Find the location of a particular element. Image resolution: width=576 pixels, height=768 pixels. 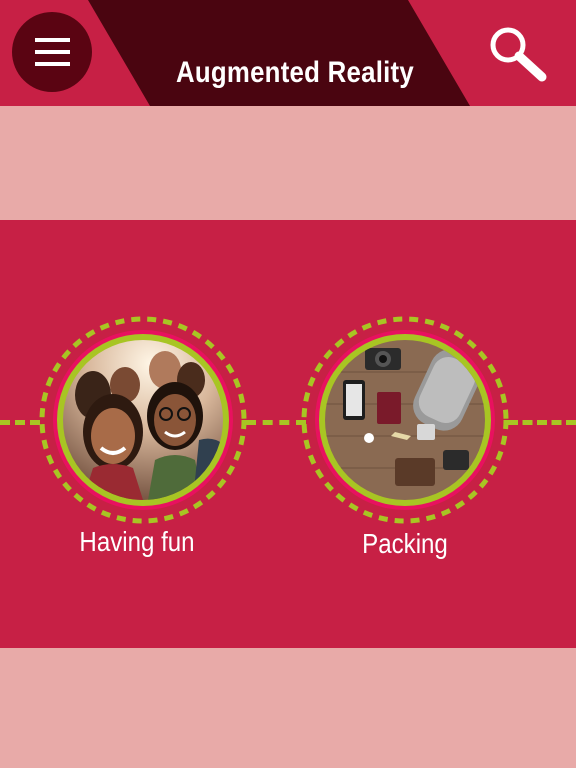

search-icon is located at coordinates (518, 54).